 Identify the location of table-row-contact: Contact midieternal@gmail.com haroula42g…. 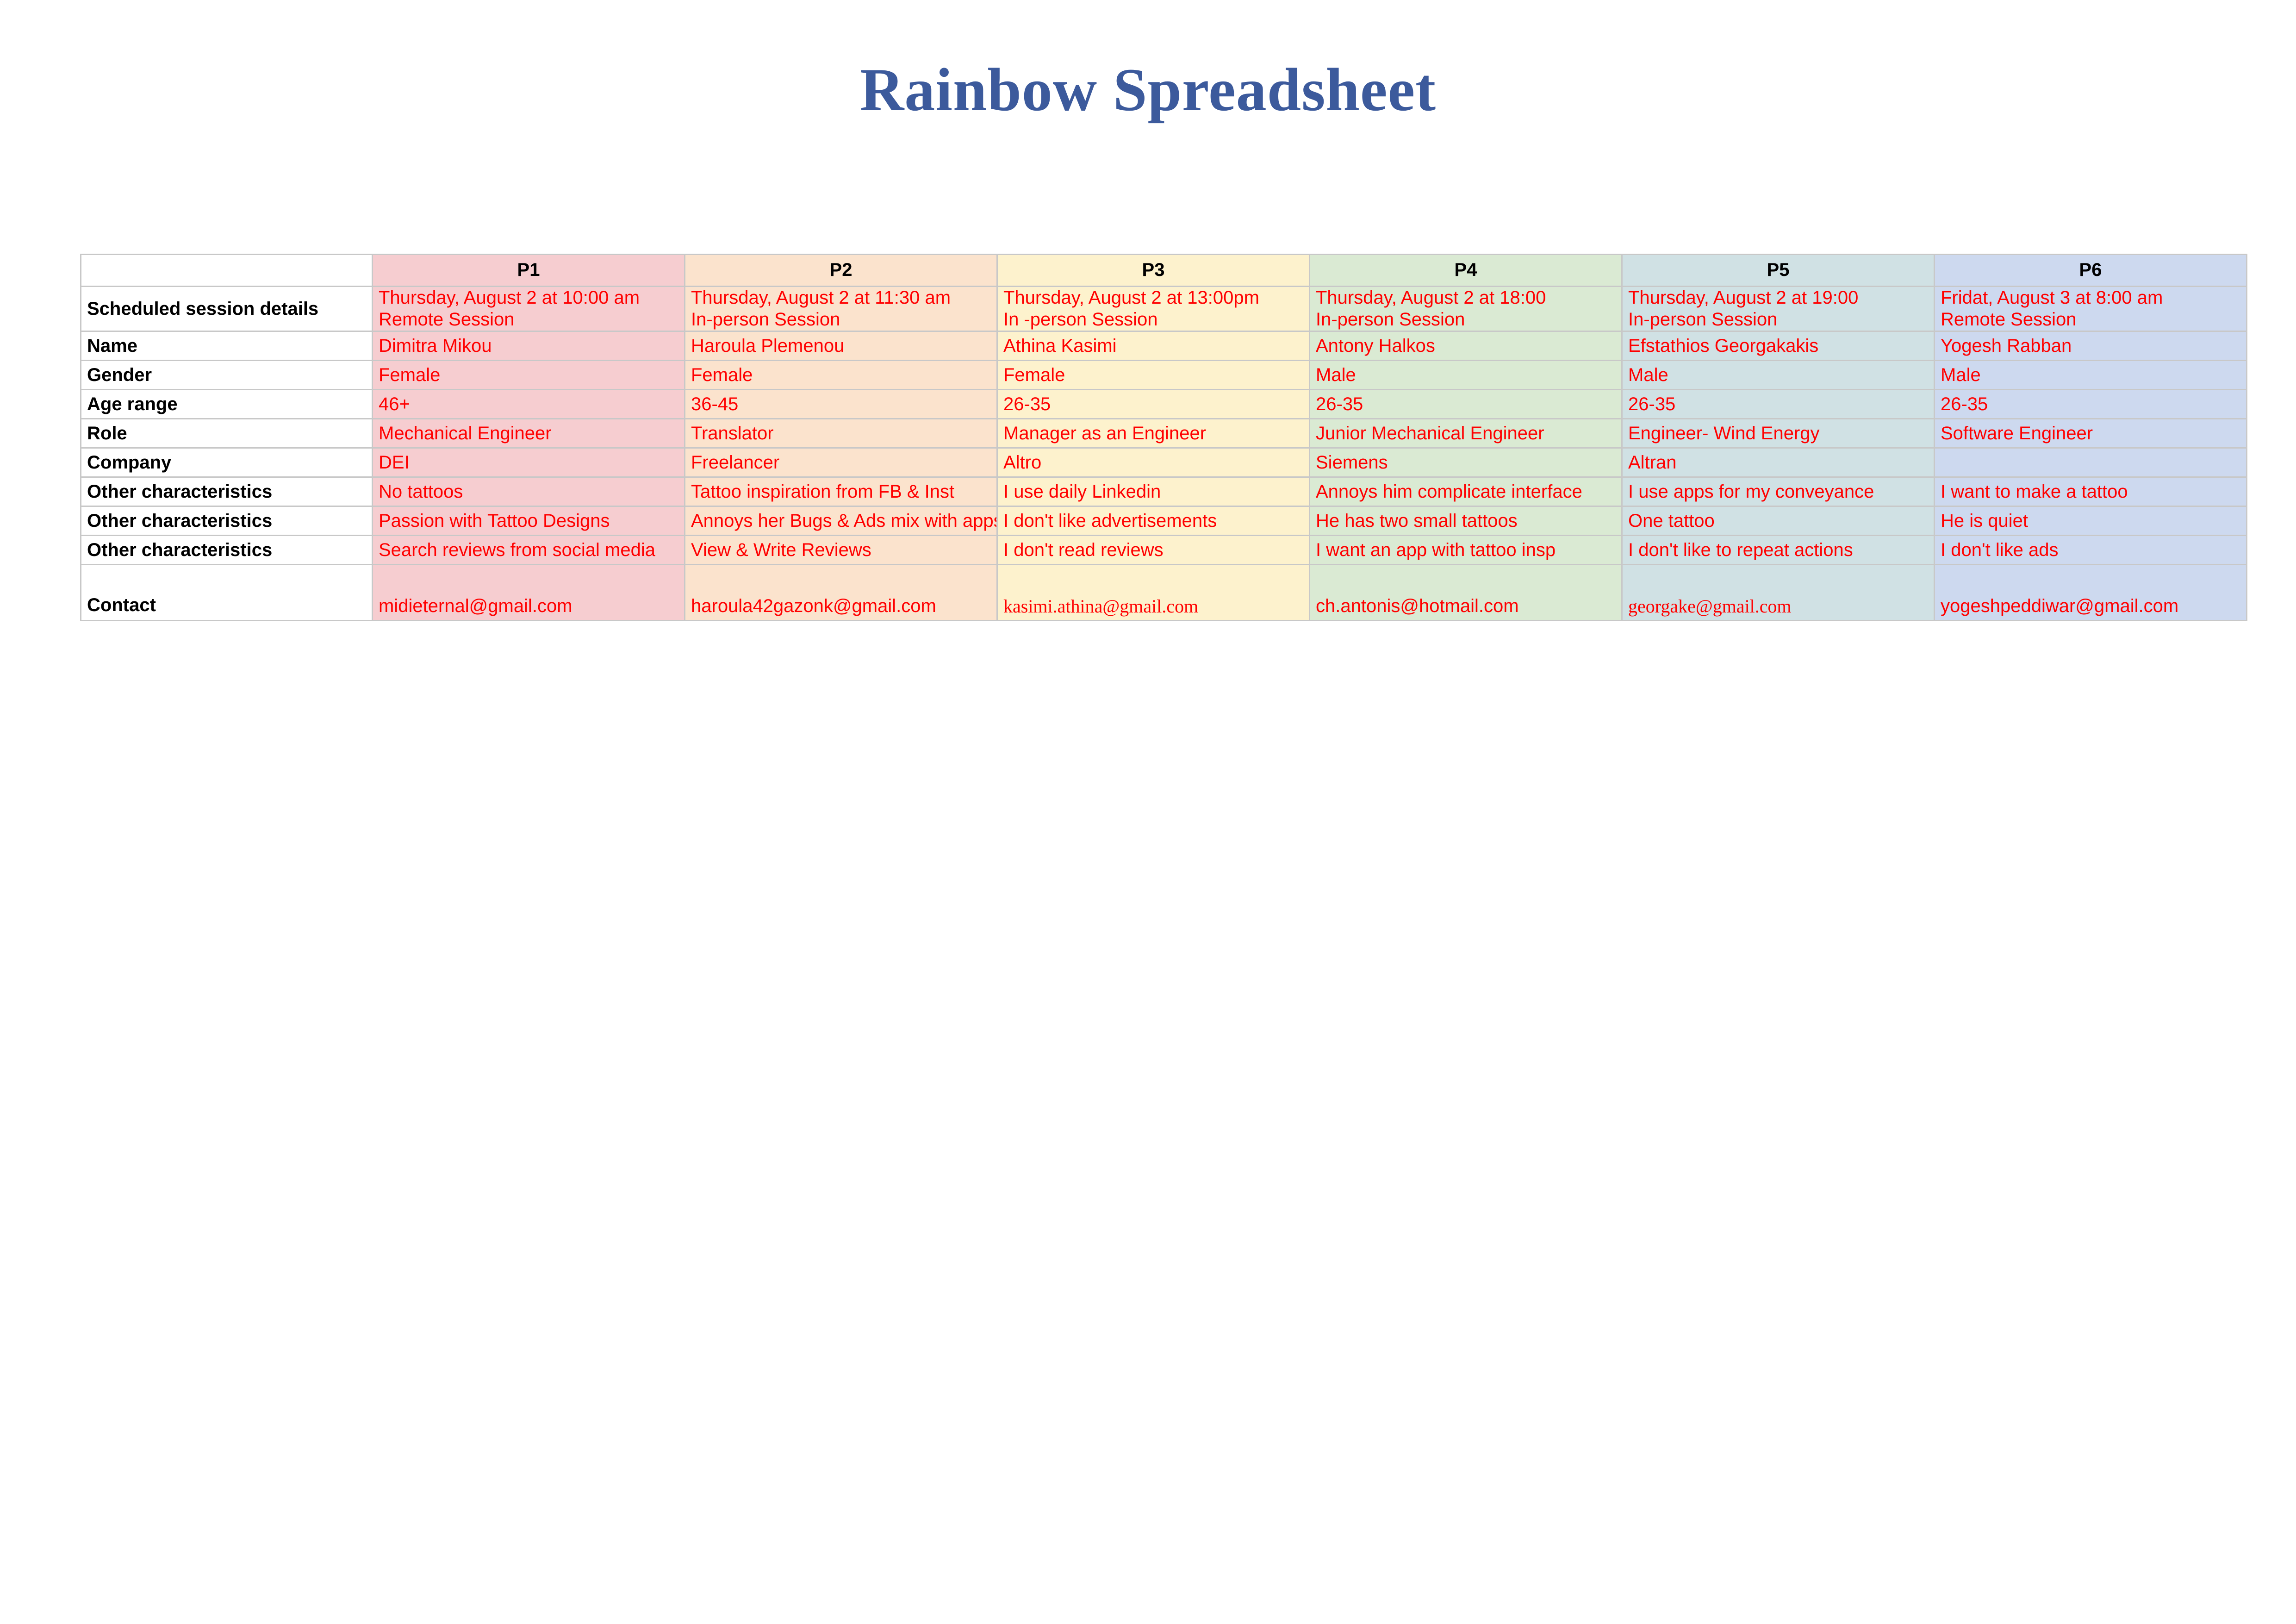
(1163, 593).